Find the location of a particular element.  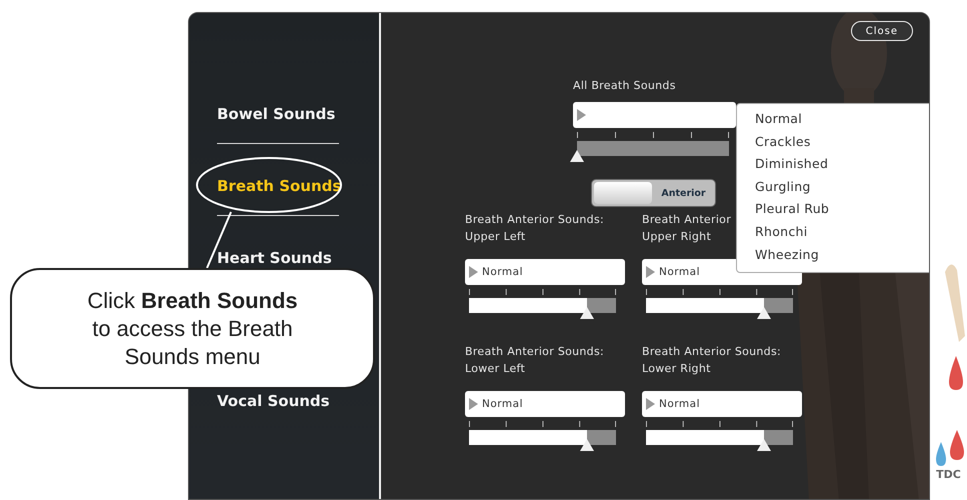

section-label: All Breath Sounds is located at coordinates (624, 86).